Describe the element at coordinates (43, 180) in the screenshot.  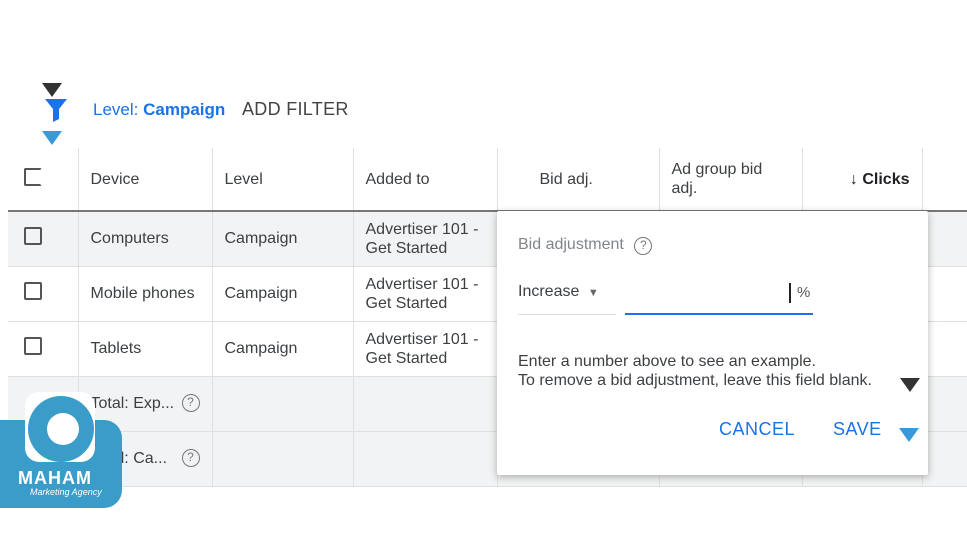
I see `select-all-checkbox` at that location.